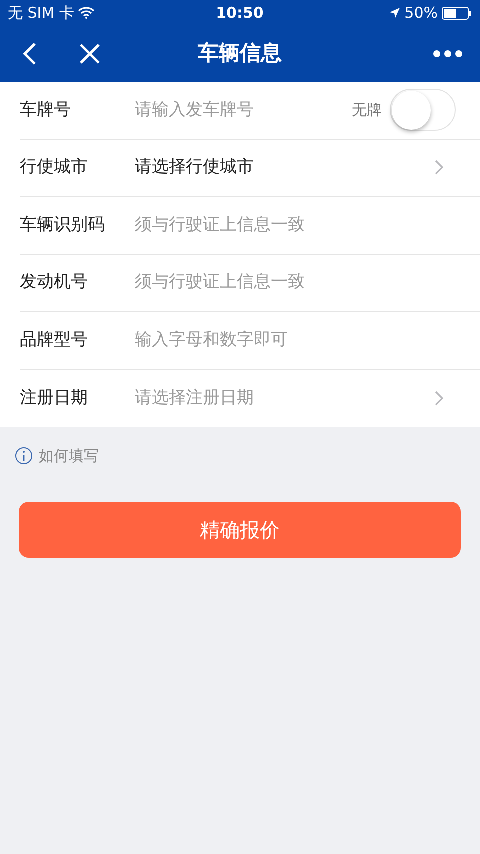  What do you see at coordinates (57, 456) in the screenshot?
I see `help-link: 如何填写` at bounding box center [57, 456].